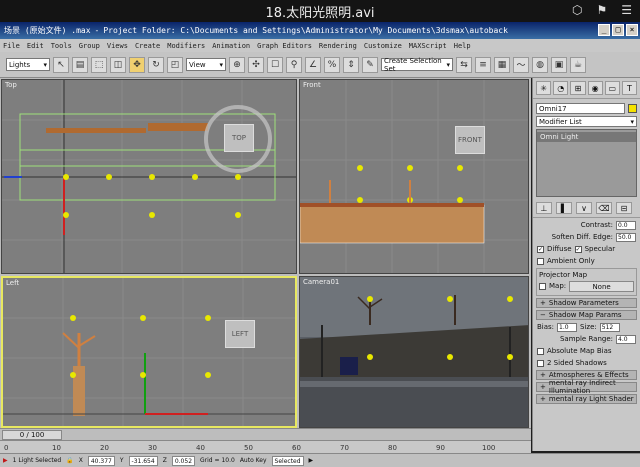 The height and width of the screenshot is (467, 640). I want to click on menu-file: File, so click(11, 46).